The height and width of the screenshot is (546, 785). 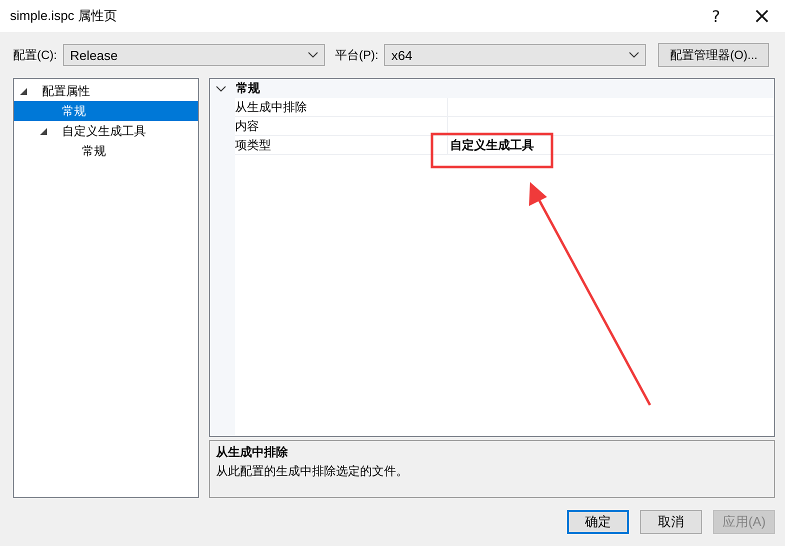 What do you see at coordinates (248, 88) in the screenshot?
I see `category-label: 常规` at bounding box center [248, 88].